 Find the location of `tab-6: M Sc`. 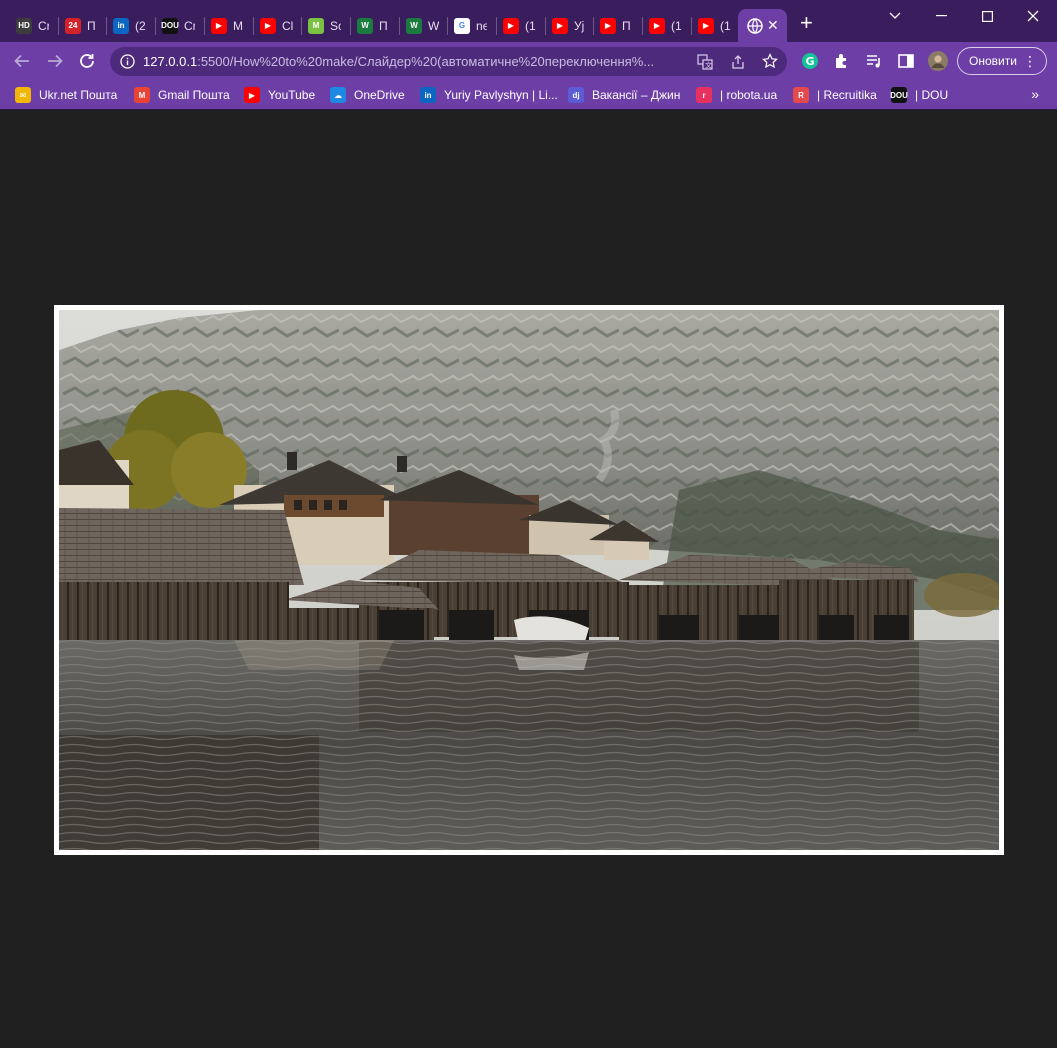

tab-6: M Sc is located at coordinates (316, 25).